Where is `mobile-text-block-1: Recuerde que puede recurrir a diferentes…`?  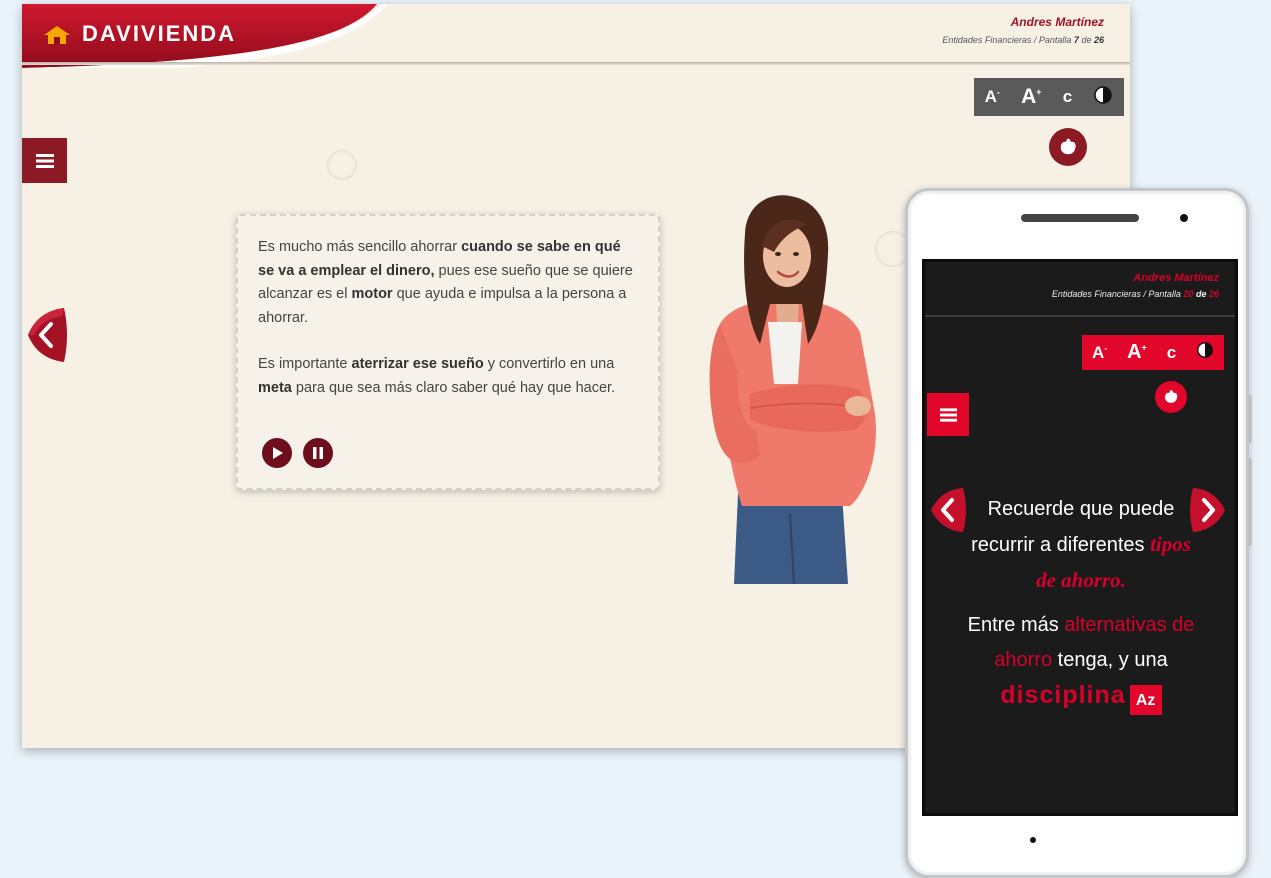 mobile-text-block-1: Recuerde que puede recurrir a diferentes… is located at coordinates (1081, 545).